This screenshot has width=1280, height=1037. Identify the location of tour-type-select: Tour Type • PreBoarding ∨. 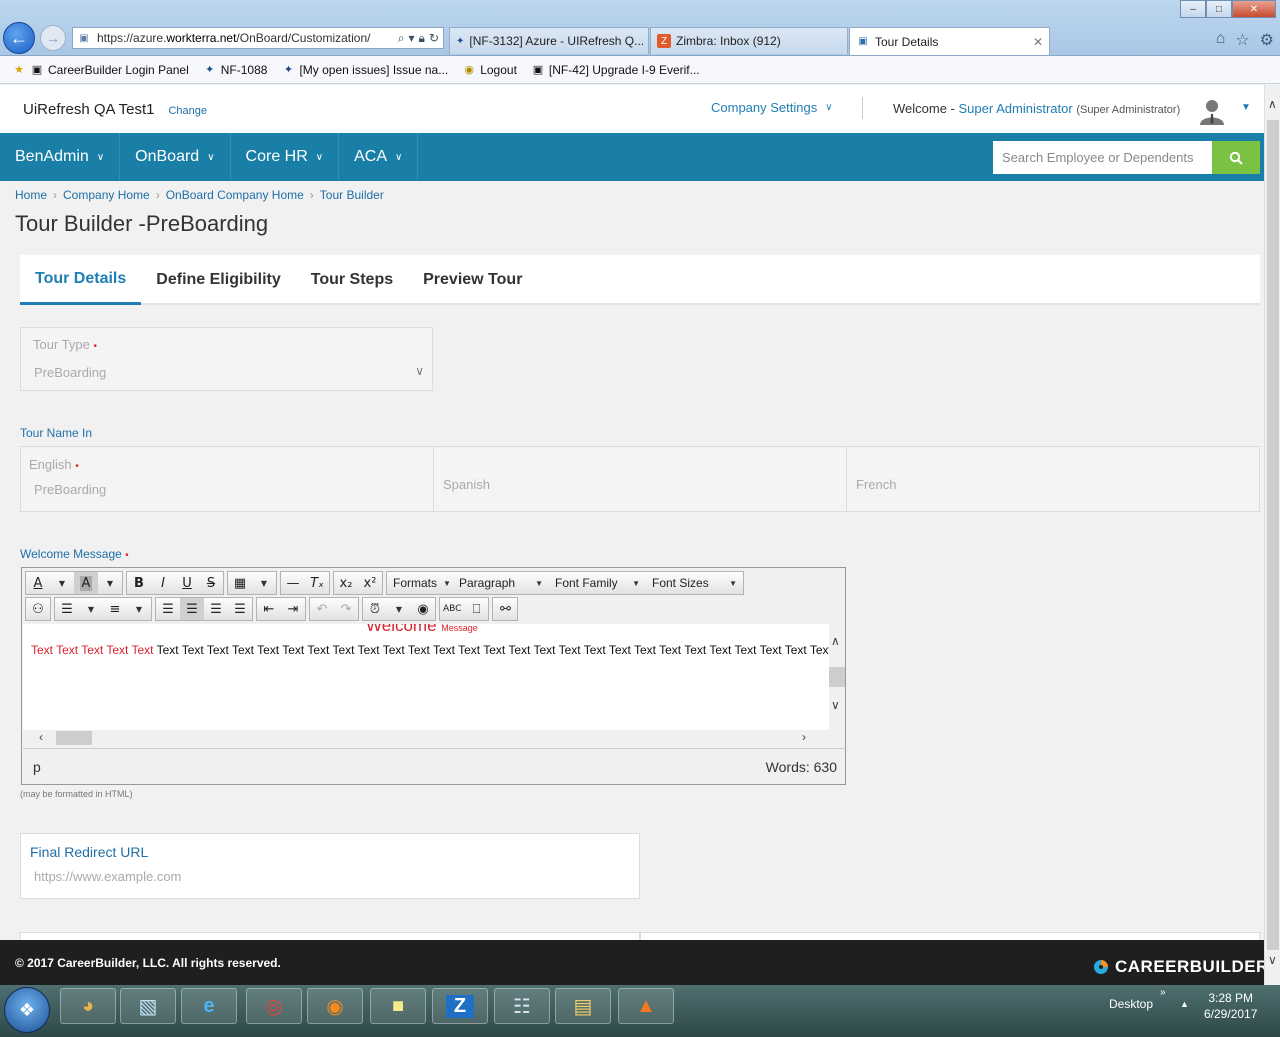
(226, 359).